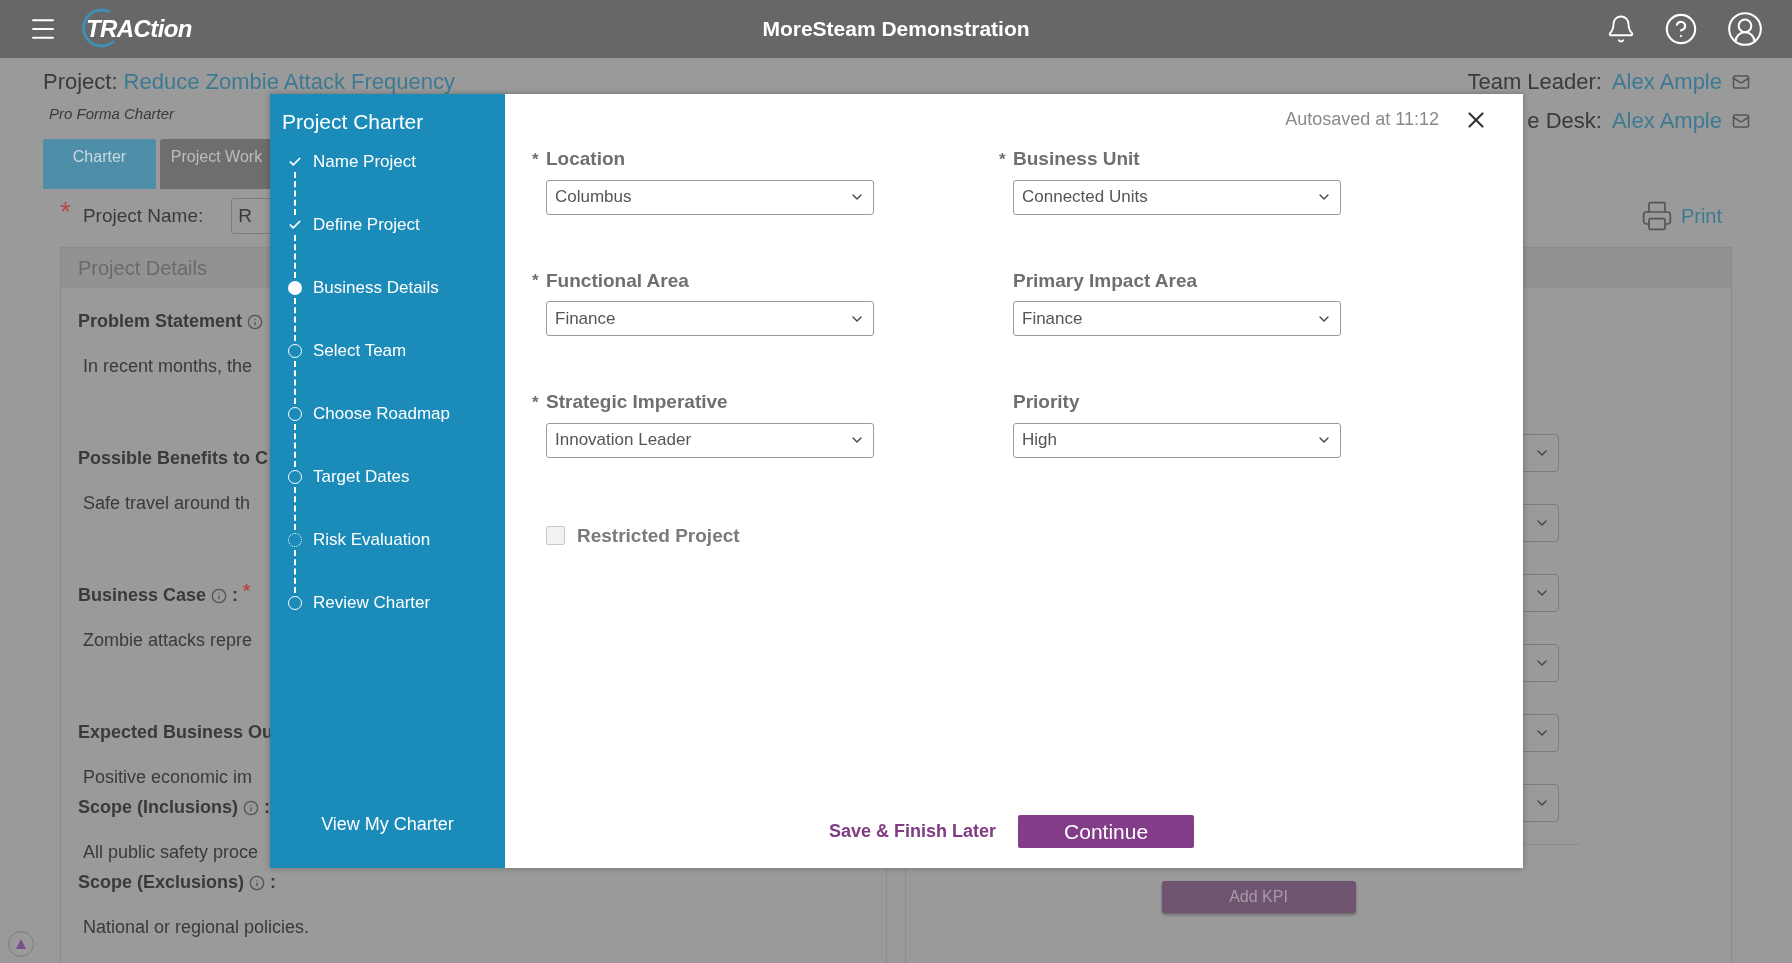  What do you see at coordinates (99, 164) in the screenshot?
I see `tab: Charter` at bounding box center [99, 164].